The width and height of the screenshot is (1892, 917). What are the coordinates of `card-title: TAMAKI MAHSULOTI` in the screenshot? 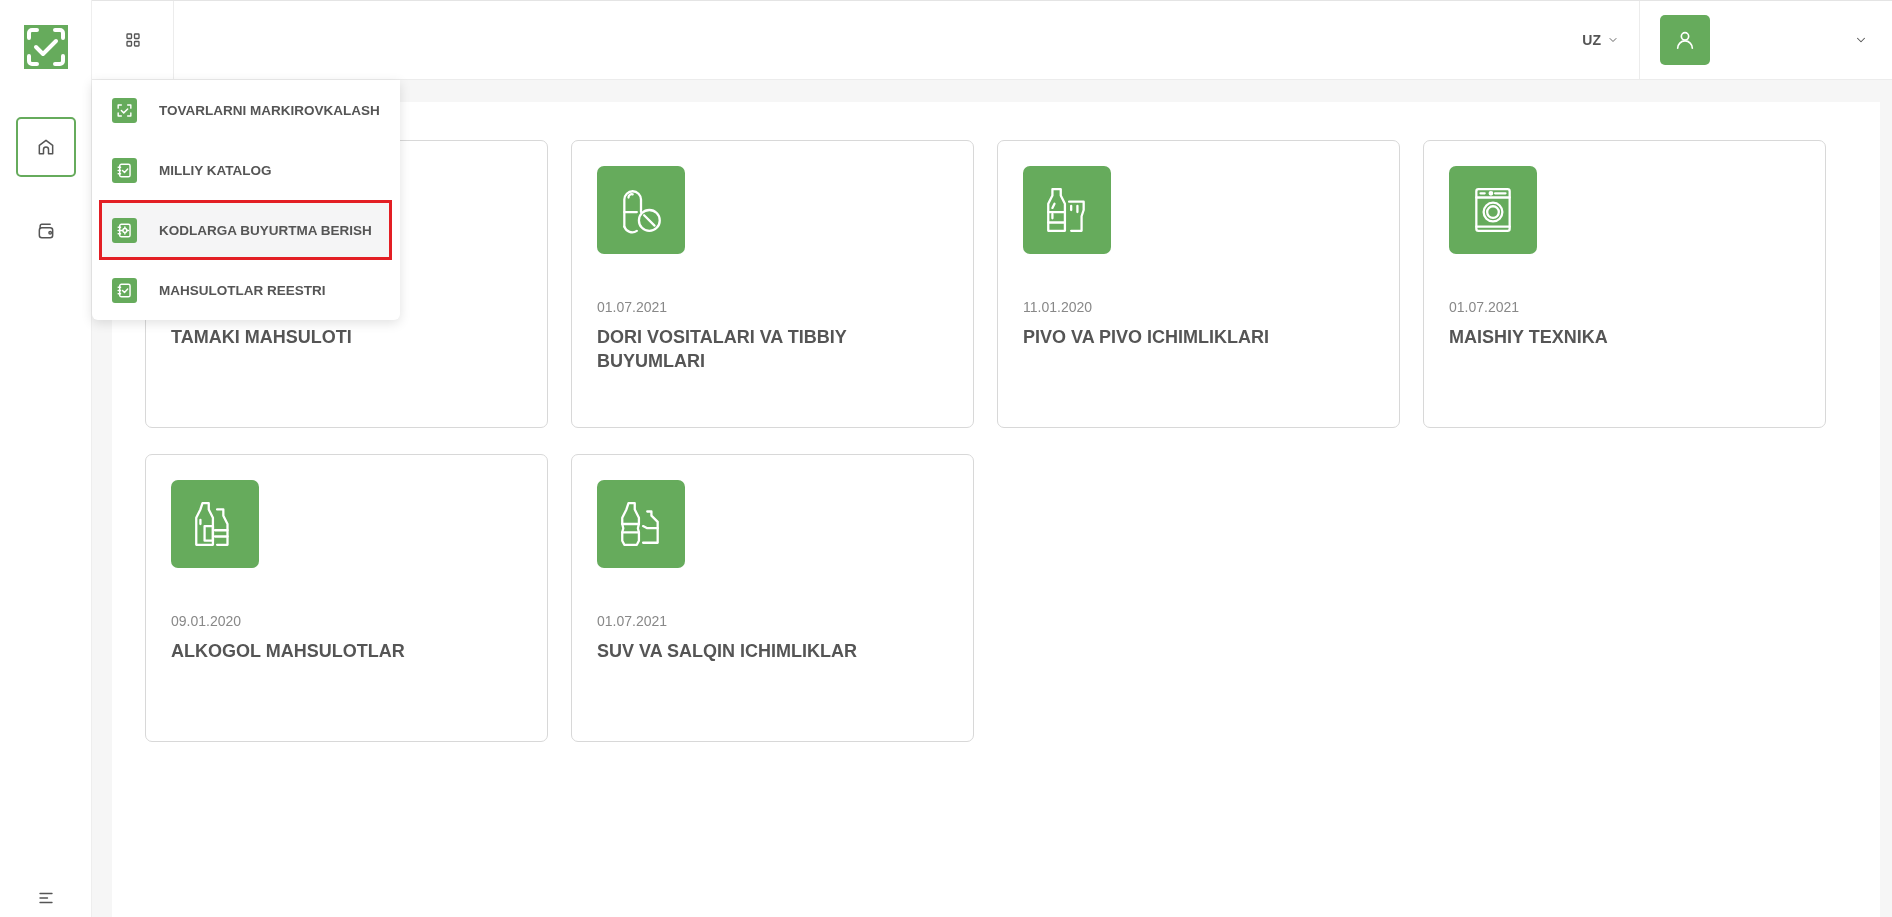 It's located at (261, 337).